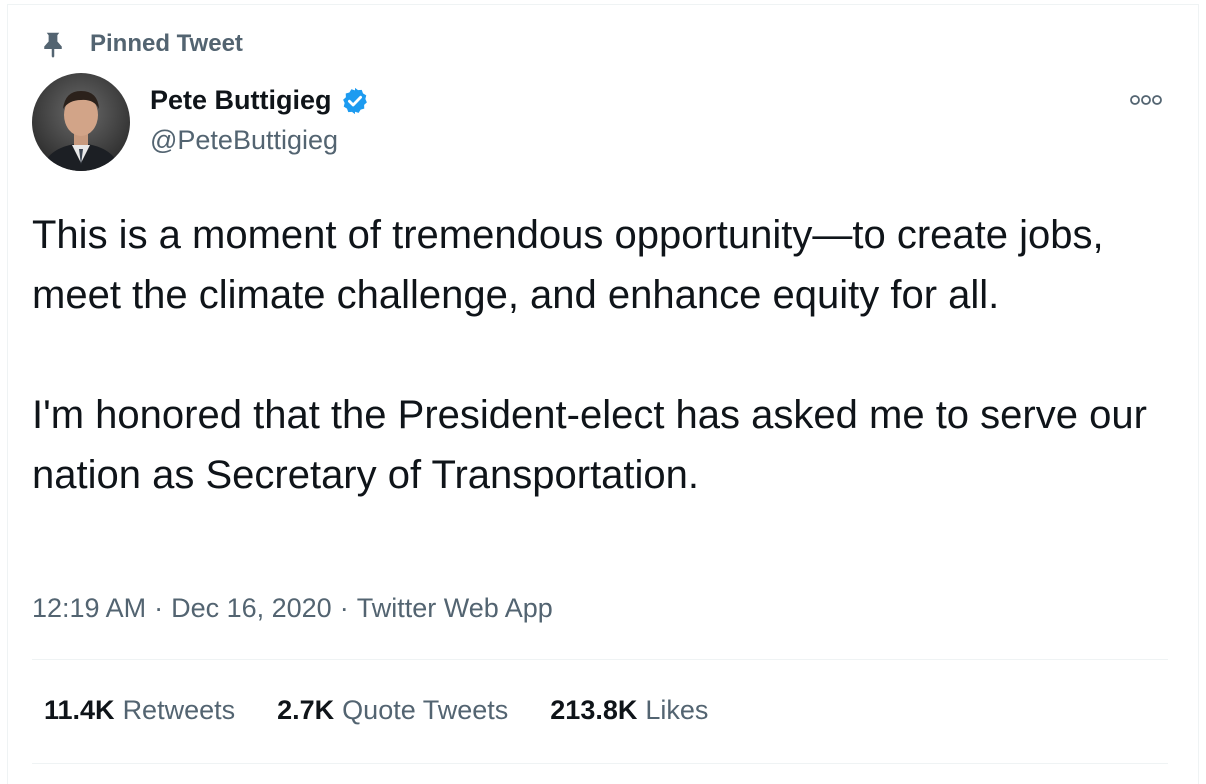 This screenshot has width=1206, height=784. Describe the element at coordinates (244, 140) in the screenshot. I see `author-handle: @PeteButtigieg` at that location.